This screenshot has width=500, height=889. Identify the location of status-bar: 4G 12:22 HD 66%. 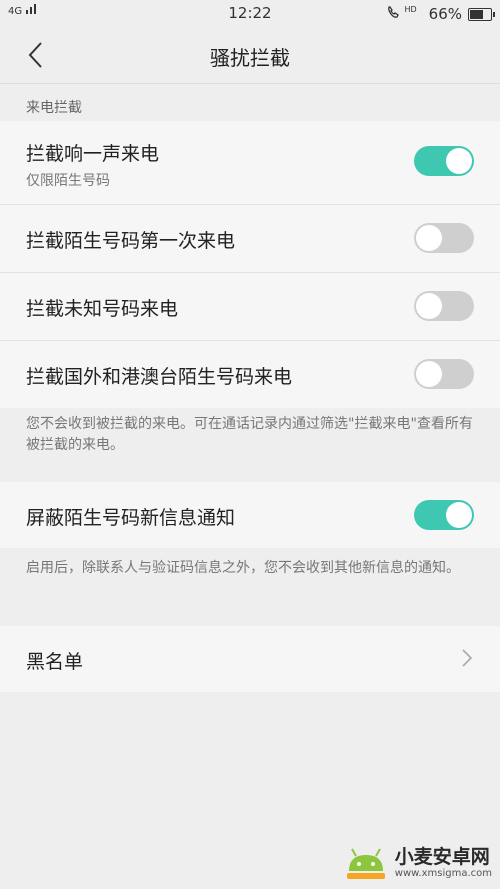
(250, 14).